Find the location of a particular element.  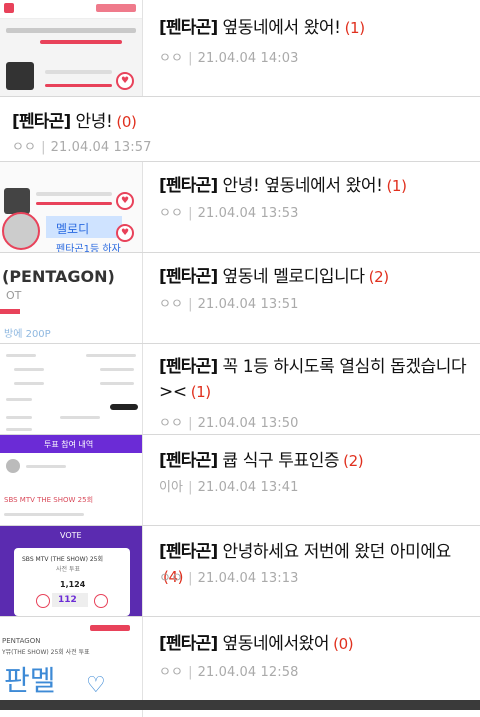

post-title-text: 큡 식구 투표인증 is located at coordinates (281, 461).